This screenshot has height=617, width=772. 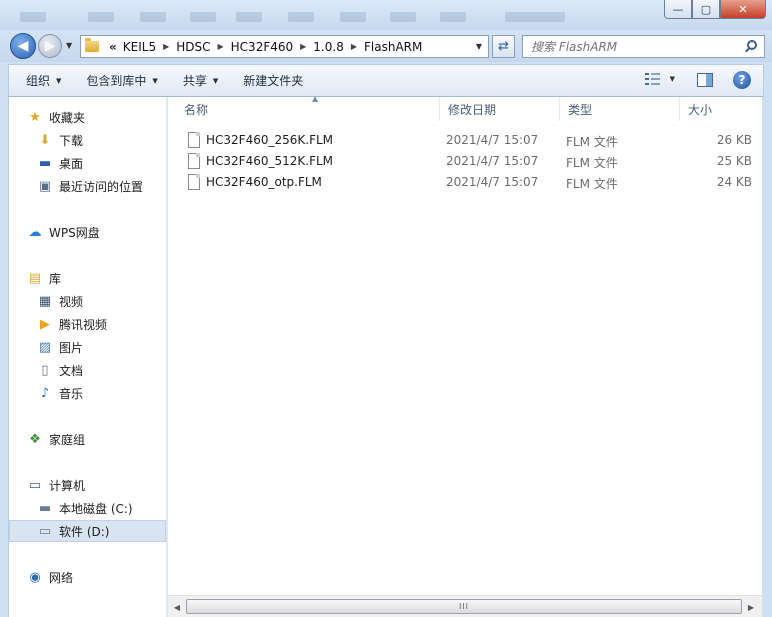 What do you see at coordinates (503, 46) in the screenshot?
I see `refresh-button: ⇄` at bounding box center [503, 46].